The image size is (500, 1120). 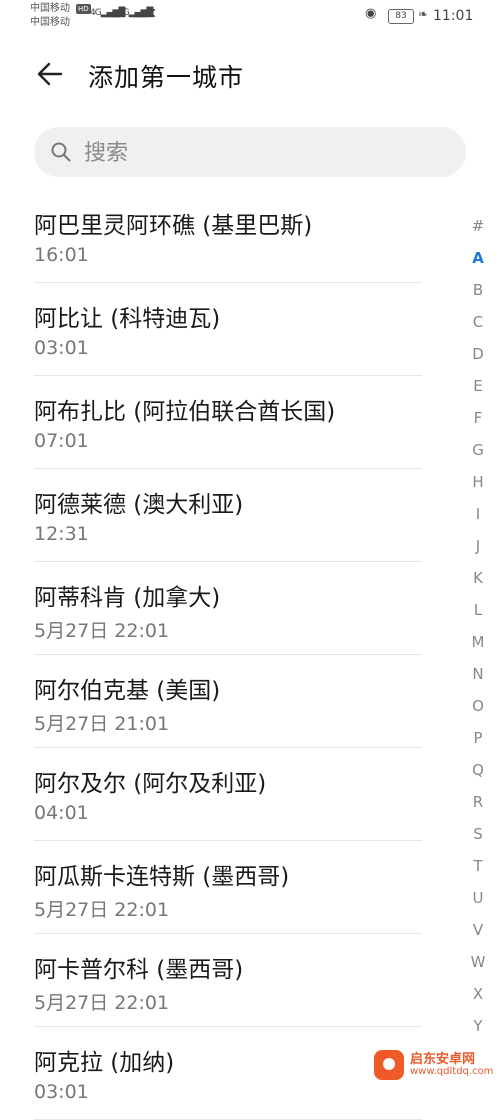 I want to click on city-time: 07:01, so click(x=61, y=441).